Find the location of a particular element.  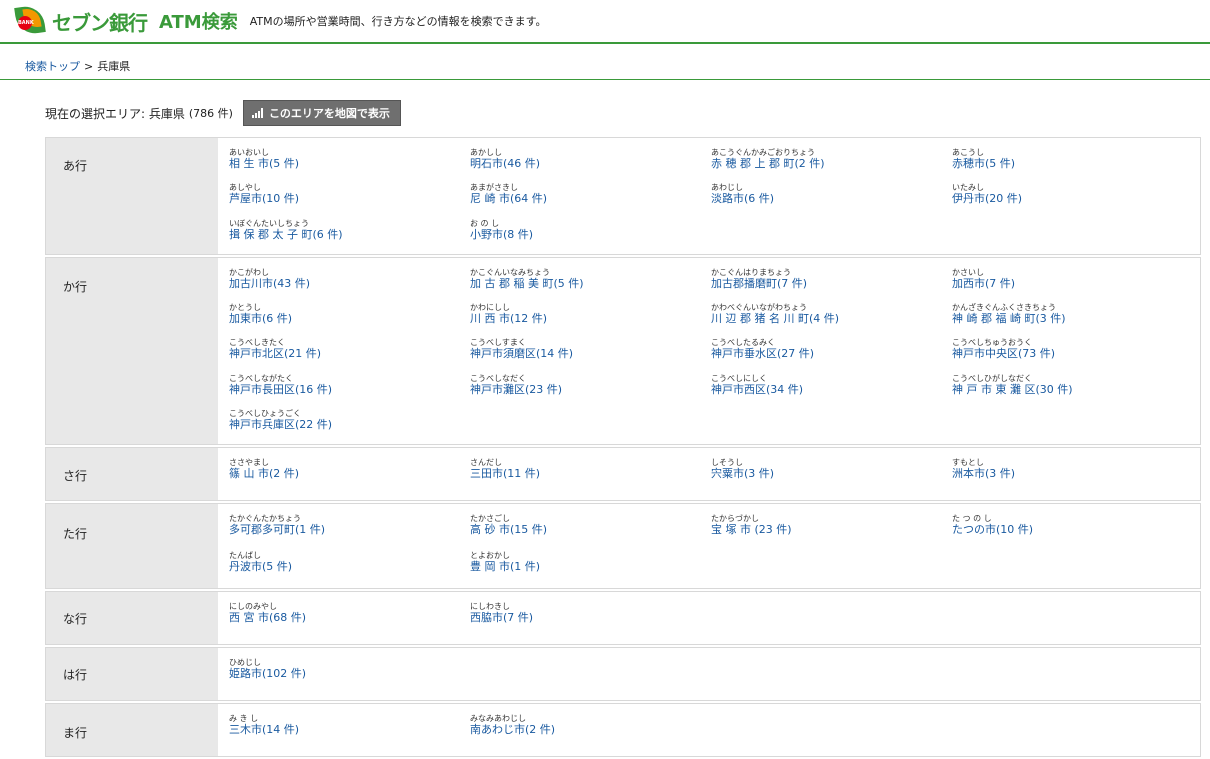

municipality-name: 南あわじ市(2 件) is located at coordinates (590, 730).